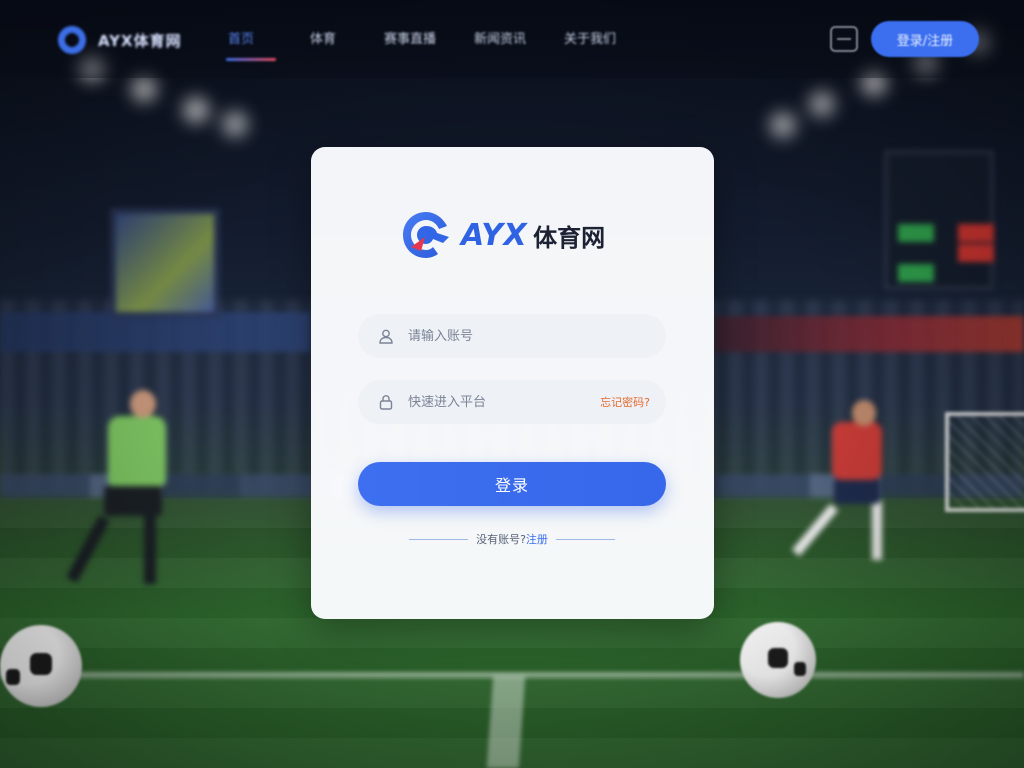 The image size is (1024, 768). What do you see at coordinates (429, 44) in the screenshot?
I see `nav-link-live: 赛事直播` at bounding box center [429, 44].